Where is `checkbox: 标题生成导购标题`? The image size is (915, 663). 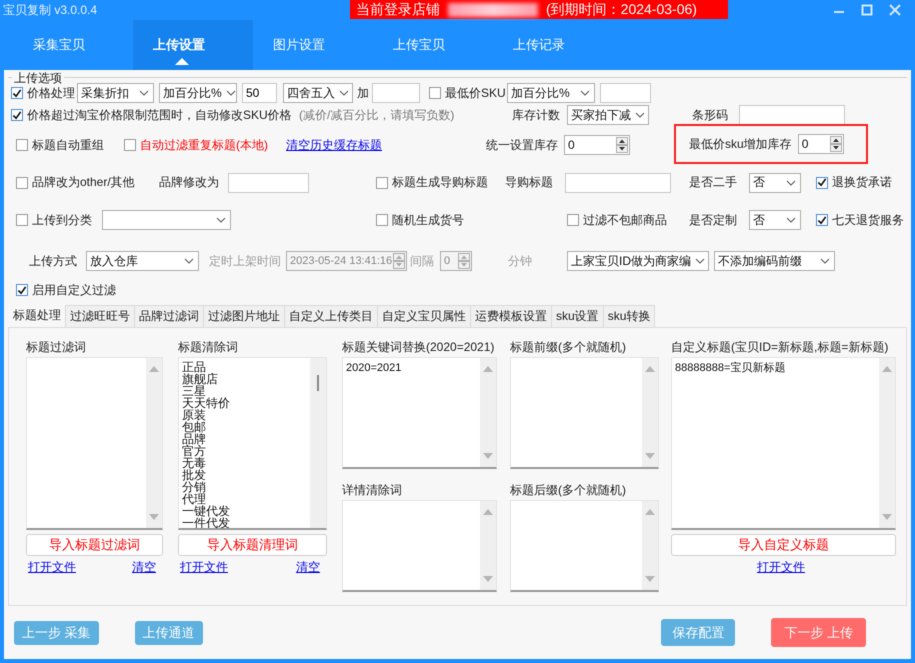
checkbox: 标题生成导购标题 is located at coordinates (432, 182).